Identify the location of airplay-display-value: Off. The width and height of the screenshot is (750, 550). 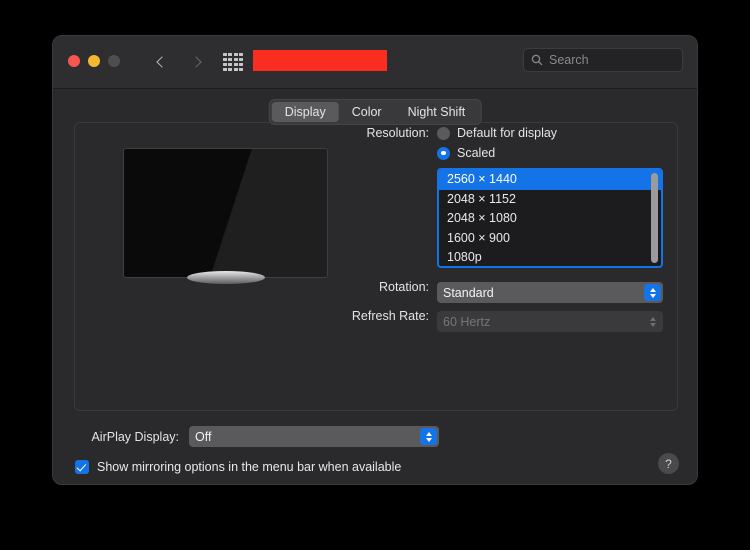
(203, 436).